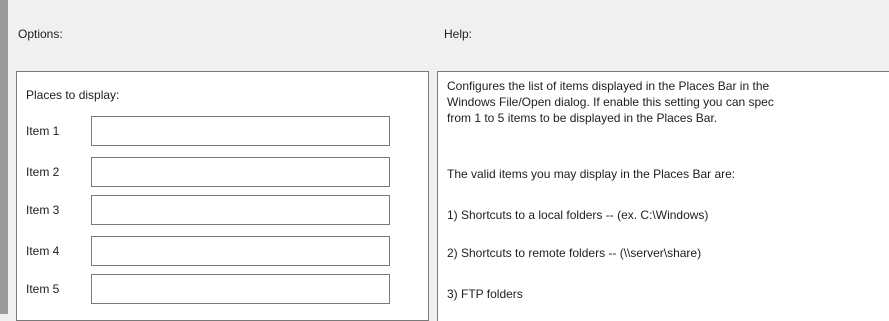 The image size is (889, 321). I want to click on window-left-edge, so click(4, 157).